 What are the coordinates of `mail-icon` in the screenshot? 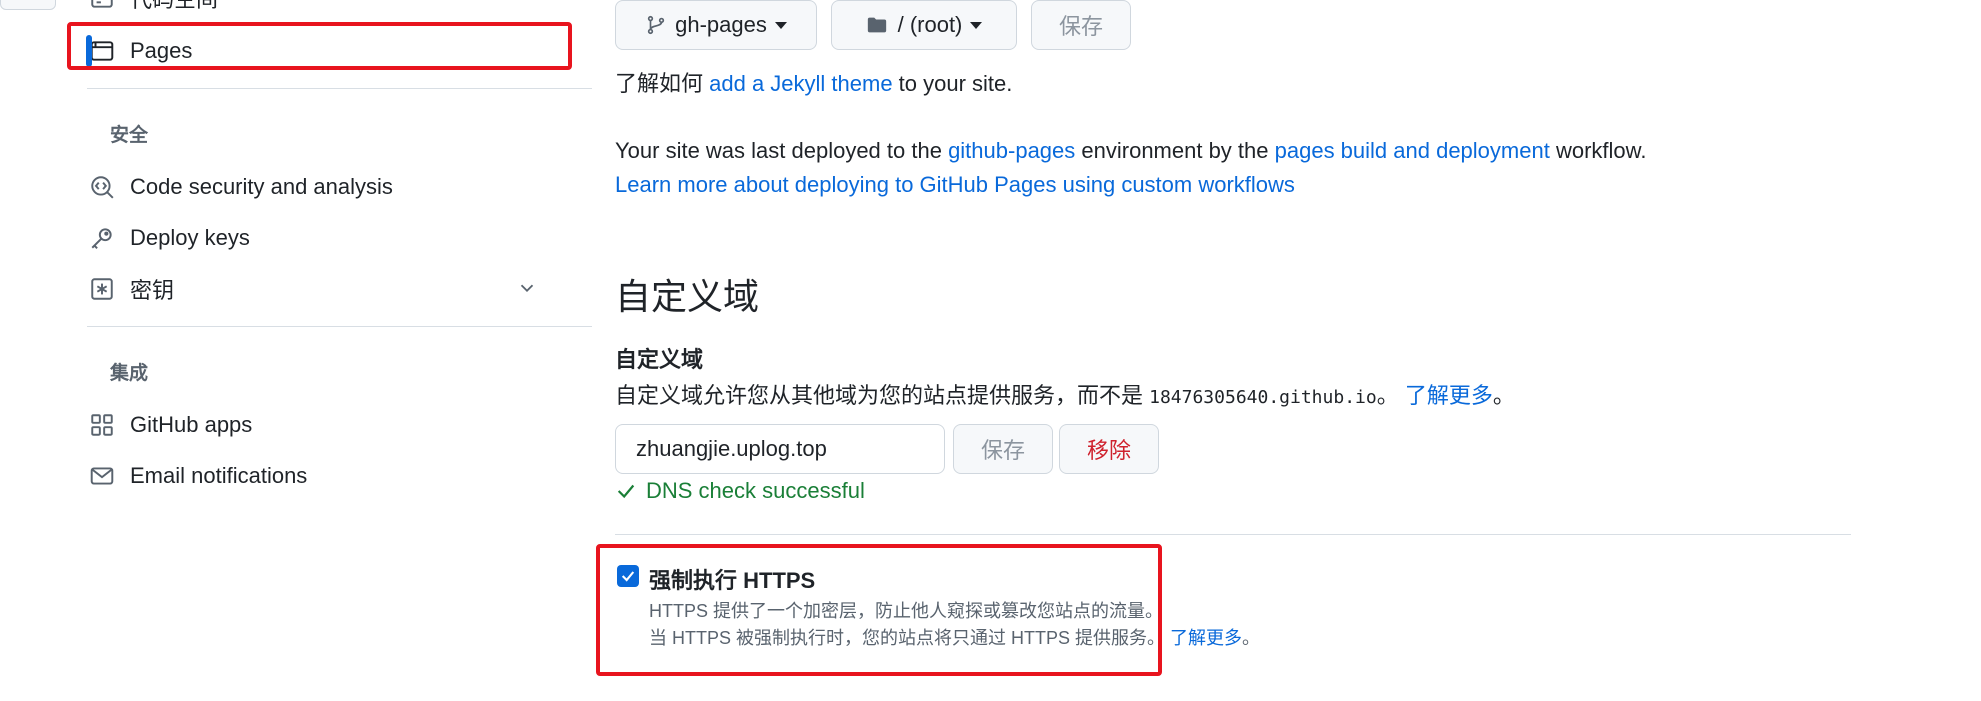 It's located at (102, 476).